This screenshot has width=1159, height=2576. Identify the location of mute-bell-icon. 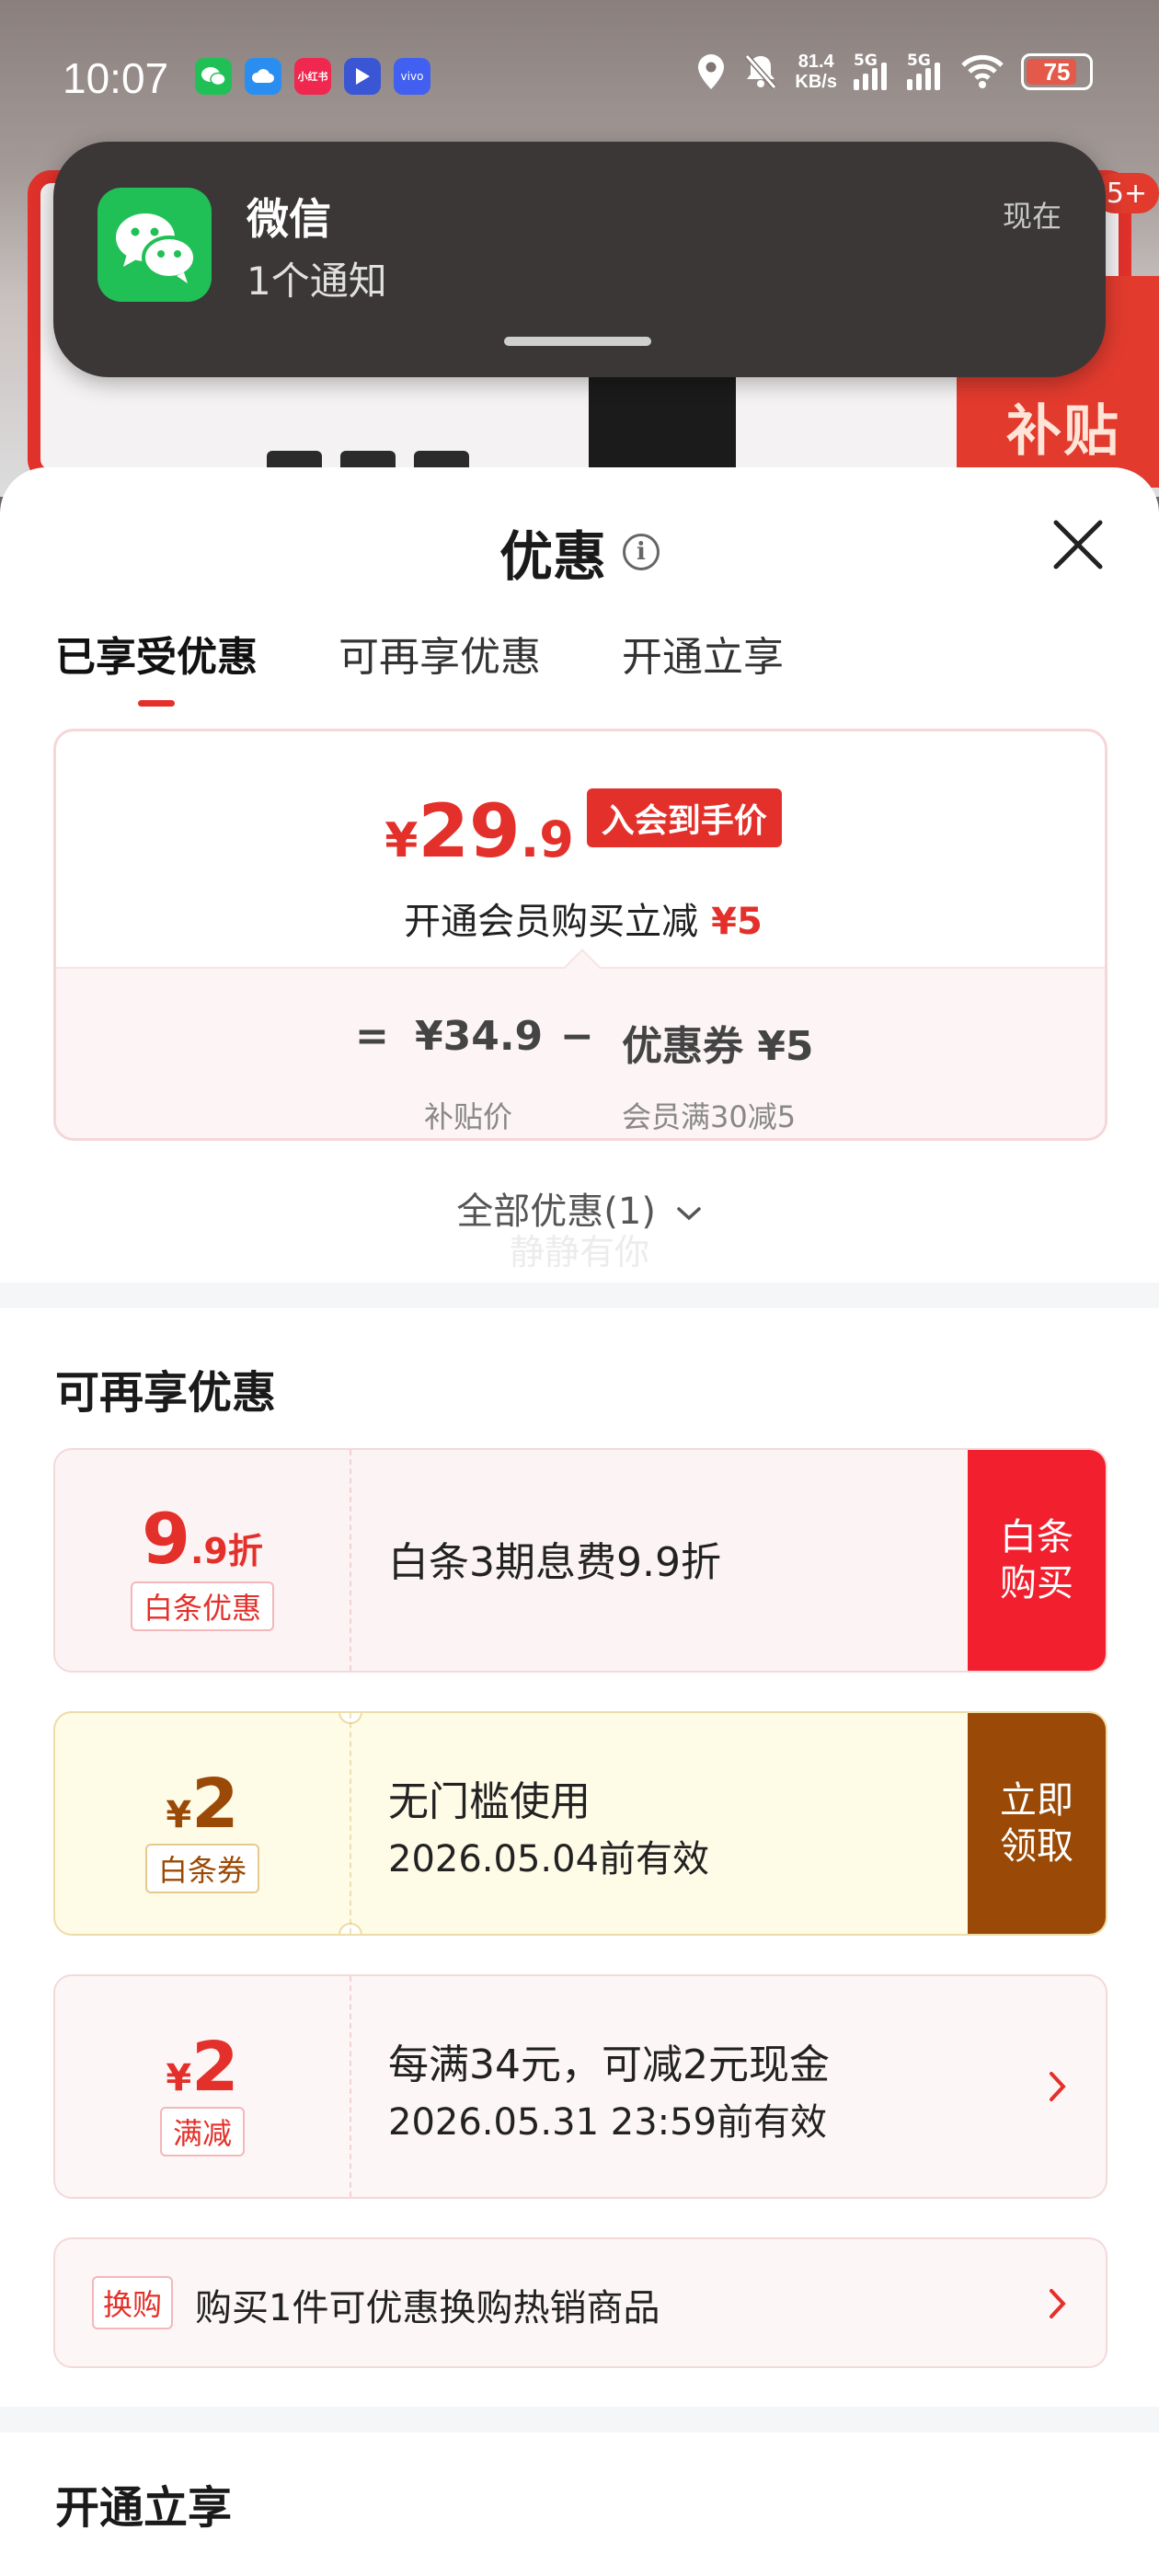
(761, 71).